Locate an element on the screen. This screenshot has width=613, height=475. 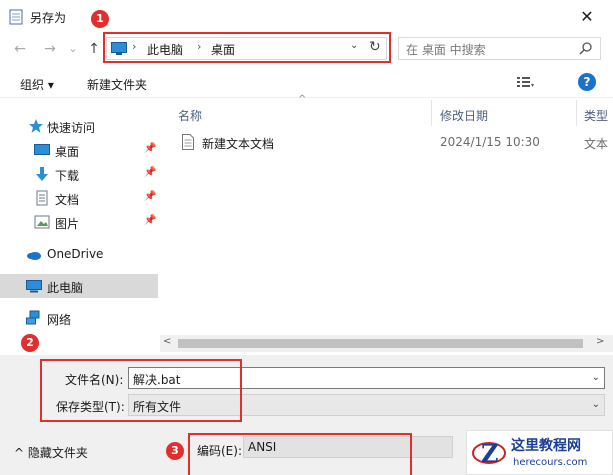
organize-button: 组织 ▾ is located at coordinates (37, 84).